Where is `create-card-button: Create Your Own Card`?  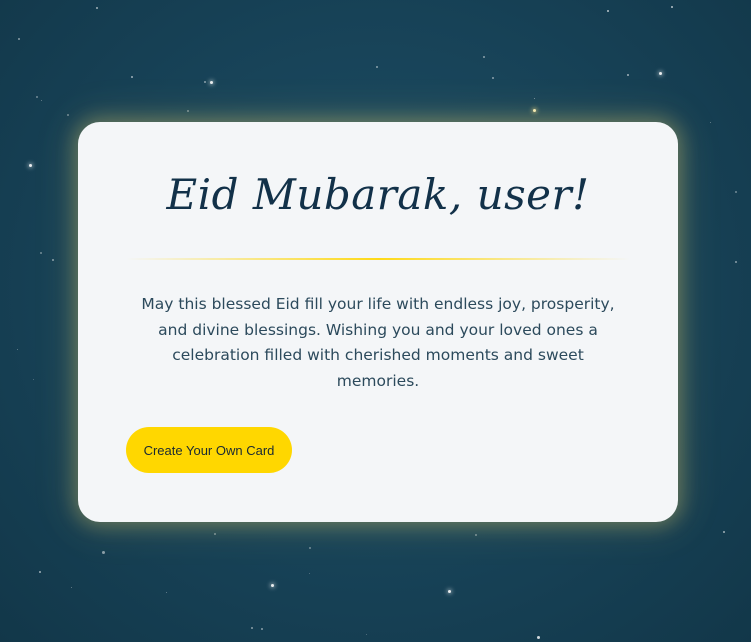 create-card-button: Create Your Own Card is located at coordinates (209, 450).